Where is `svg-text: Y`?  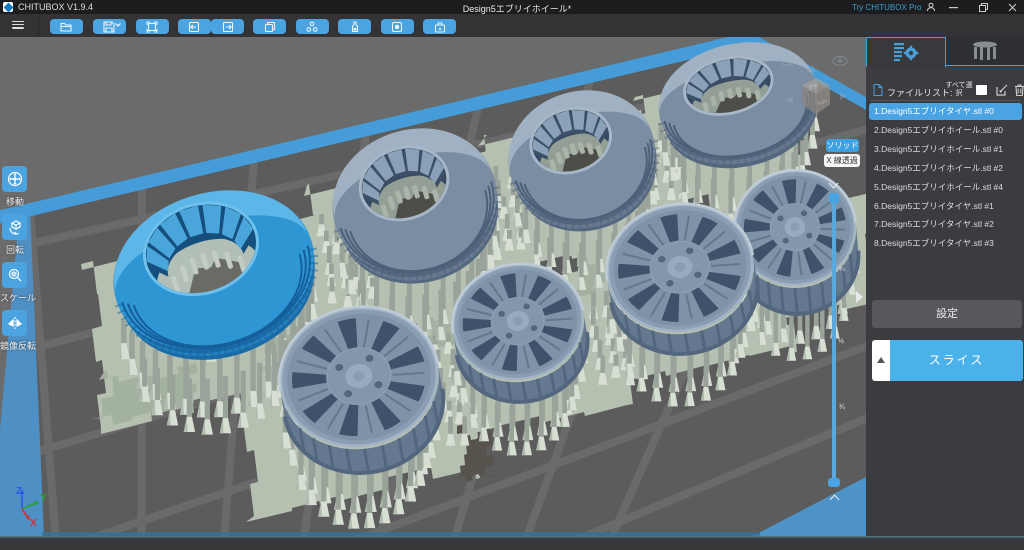
svg-text: Y is located at coordinates (43, 498).